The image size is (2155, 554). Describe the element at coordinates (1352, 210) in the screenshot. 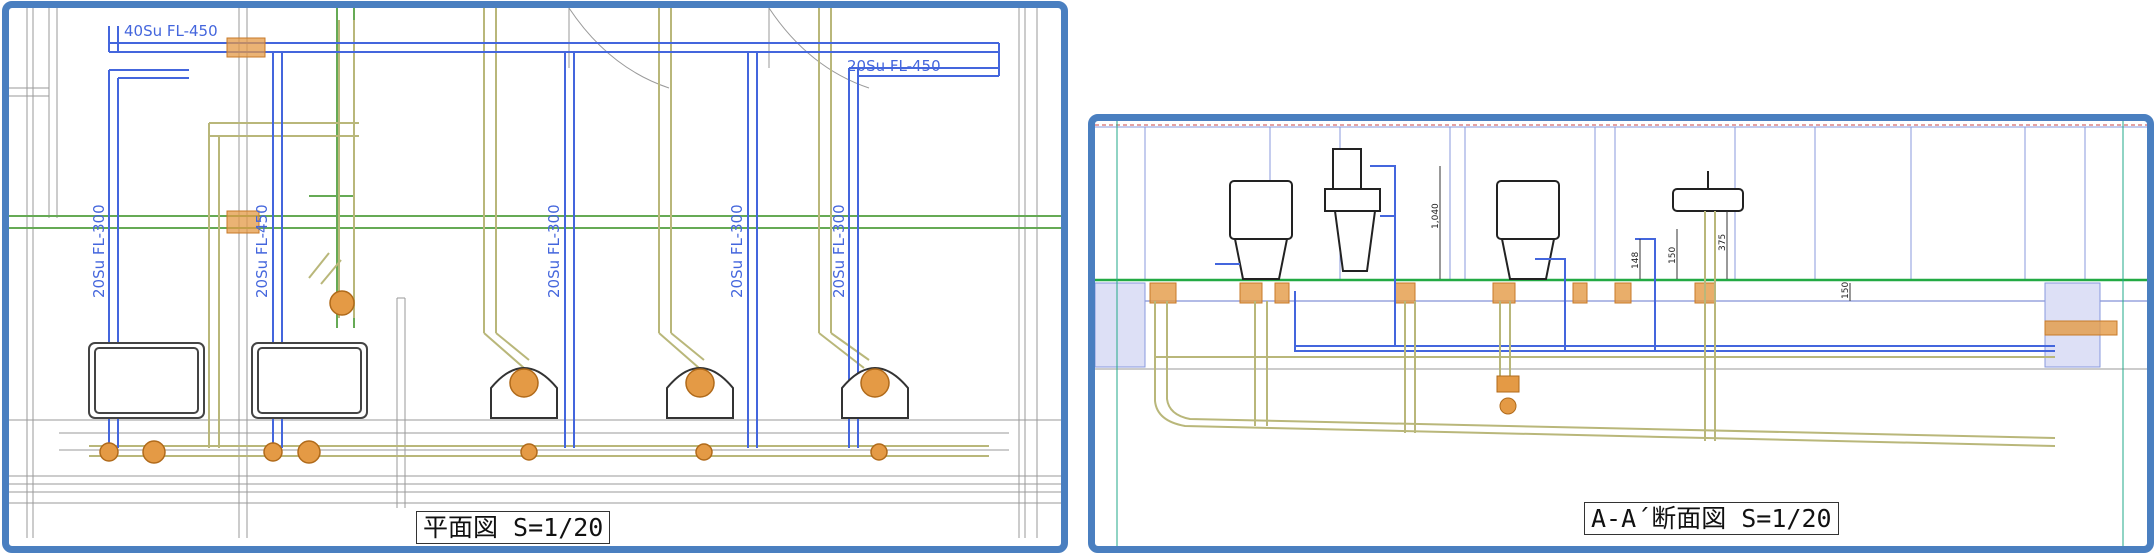

I see `urinal-section` at that location.